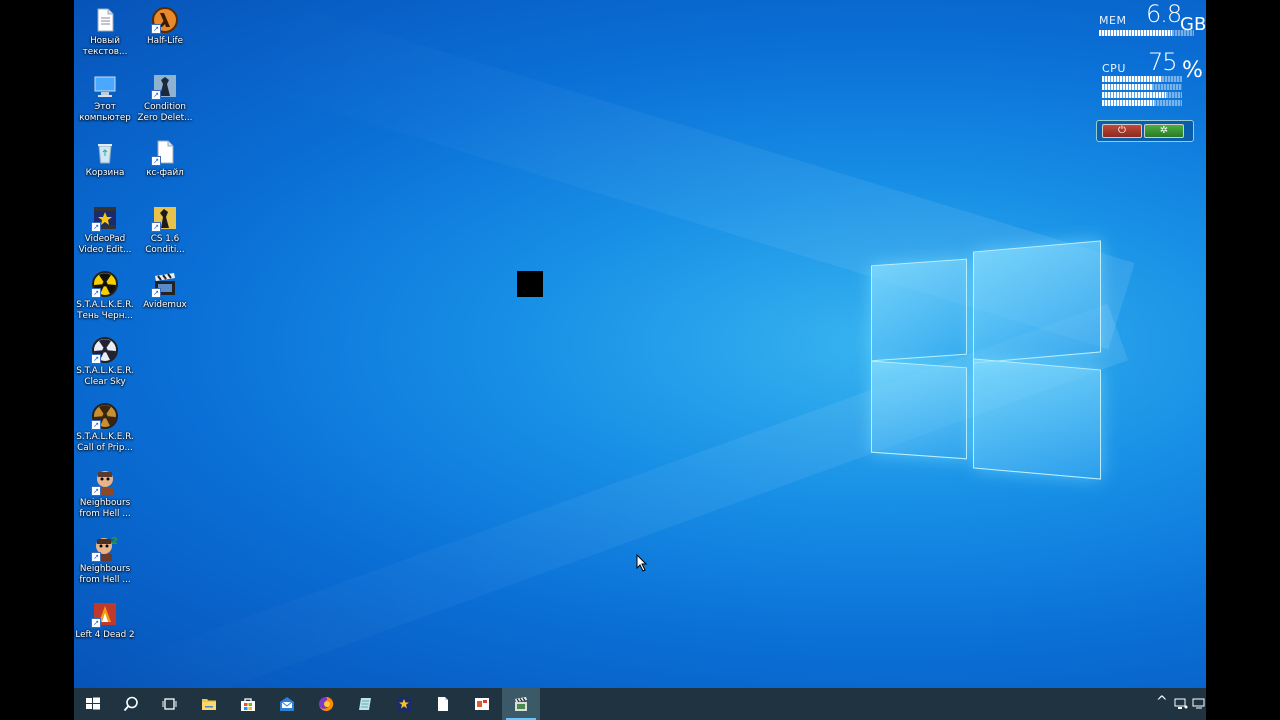 Image resolution: width=1280 pixels, height=720 pixels. I want to click on taskbar: ^, so click(640, 704).